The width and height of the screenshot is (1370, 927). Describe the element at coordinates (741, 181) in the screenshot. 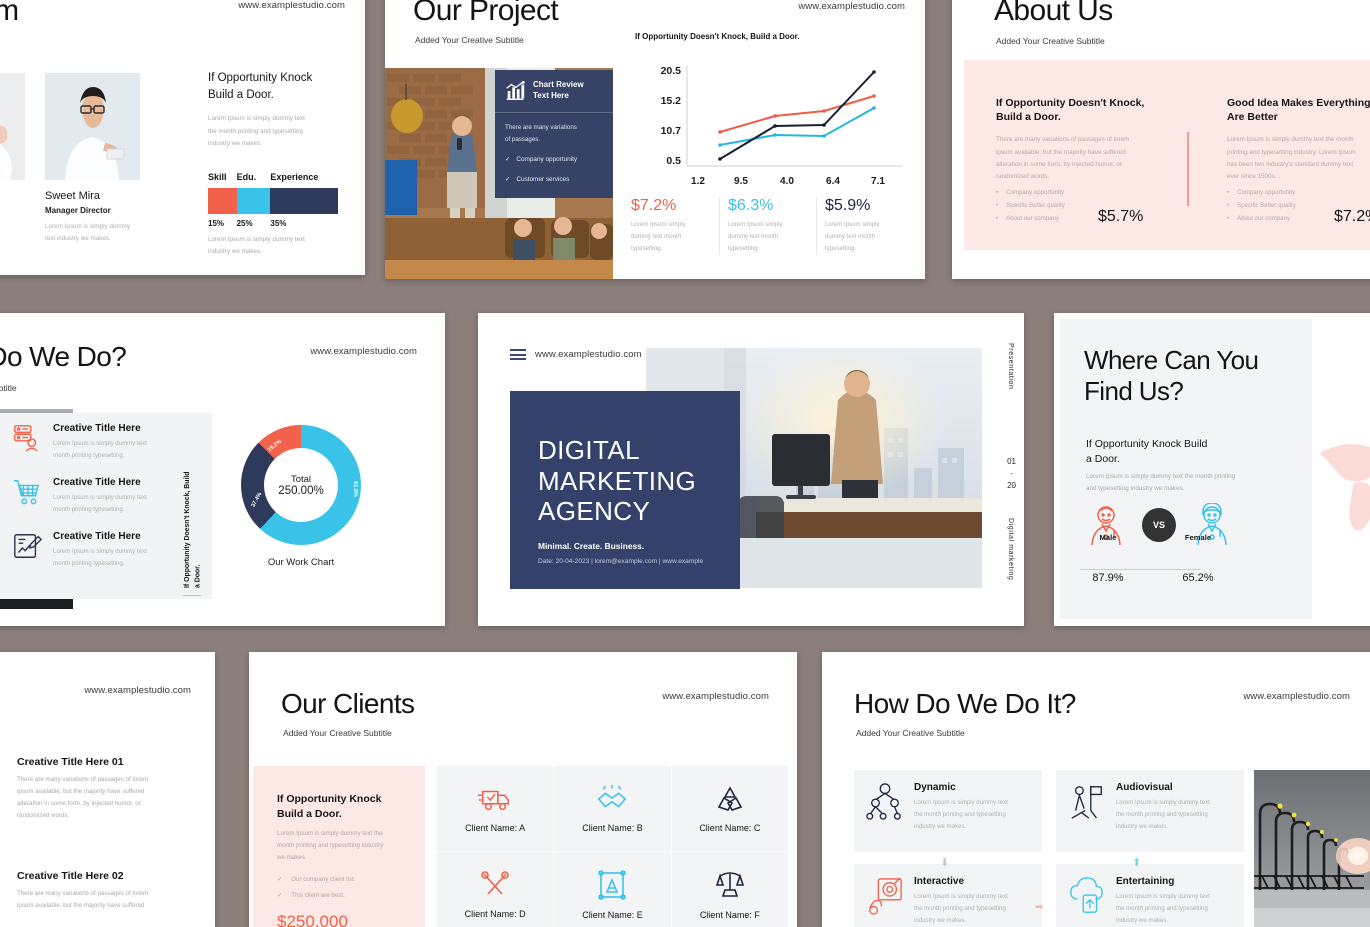

I see `svg-text: 9.5` at that location.